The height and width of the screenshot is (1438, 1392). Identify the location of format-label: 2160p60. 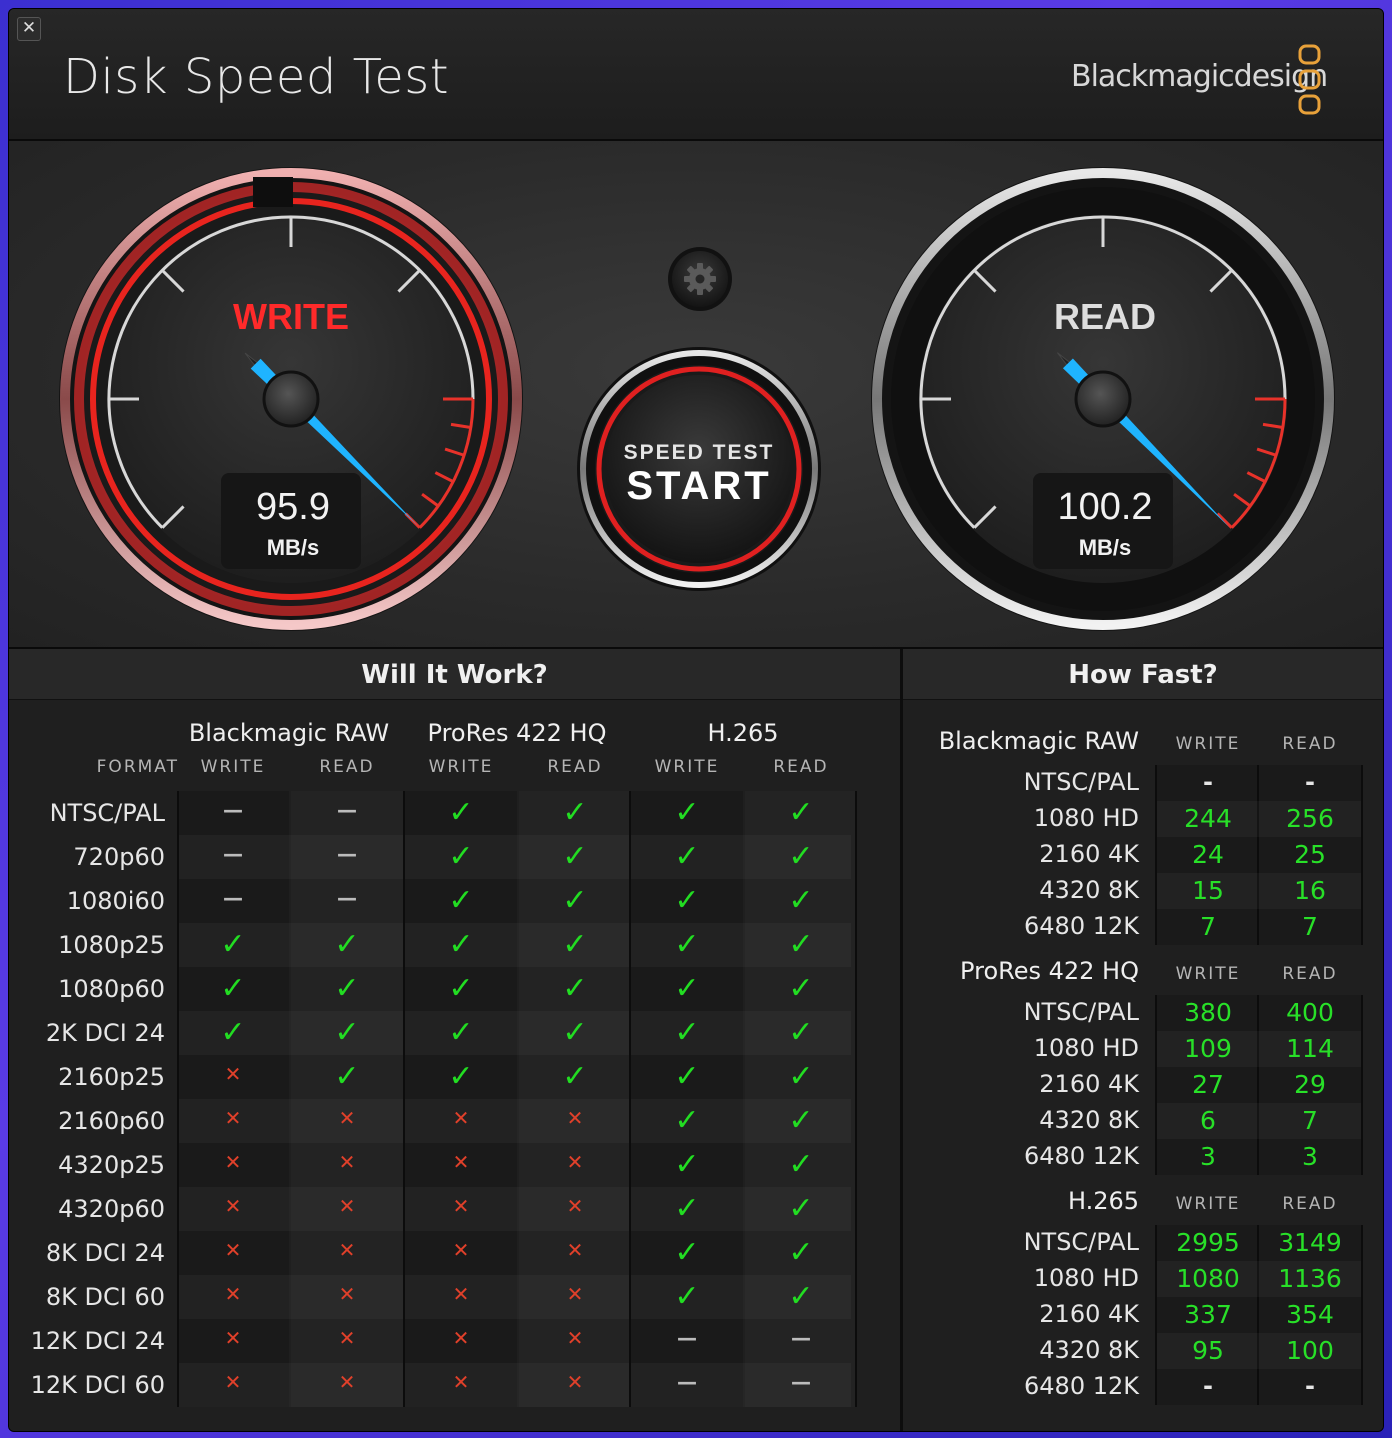
(111, 1121).